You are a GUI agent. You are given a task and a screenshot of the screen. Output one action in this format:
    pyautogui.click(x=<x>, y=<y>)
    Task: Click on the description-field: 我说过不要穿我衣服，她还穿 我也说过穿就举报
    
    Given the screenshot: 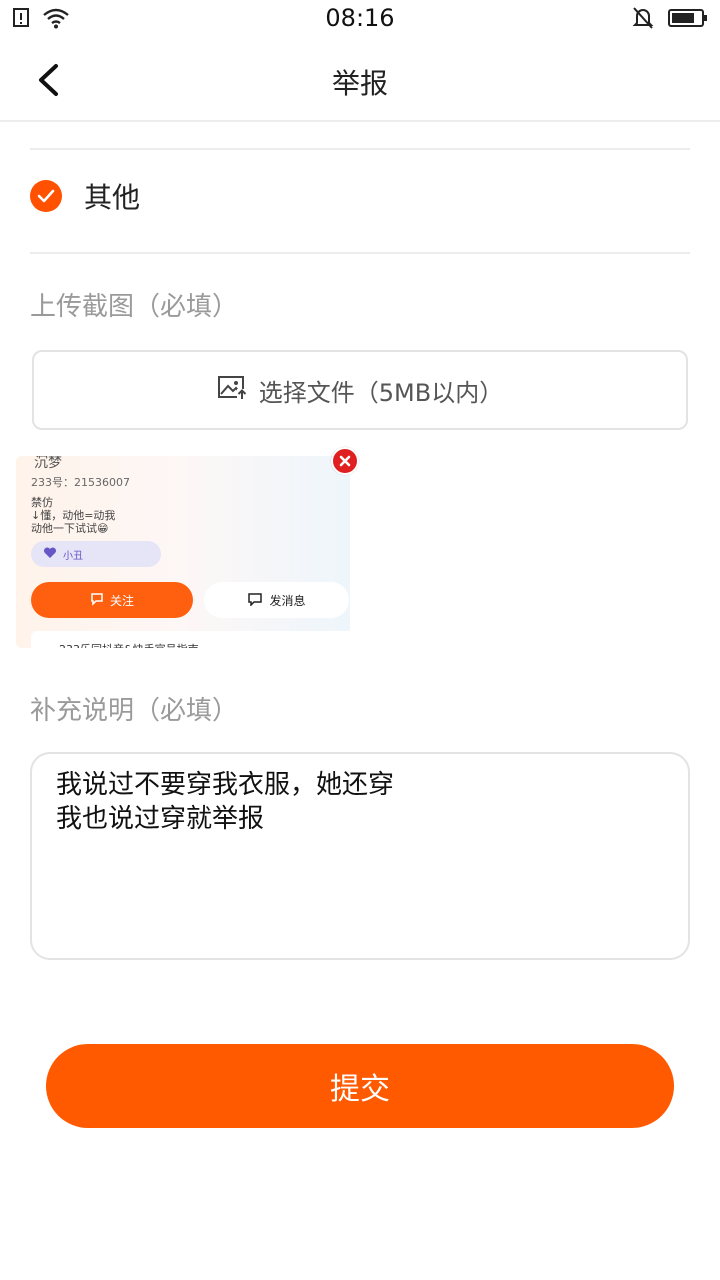 What is the action you would take?
    pyautogui.click(x=360, y=856)
    